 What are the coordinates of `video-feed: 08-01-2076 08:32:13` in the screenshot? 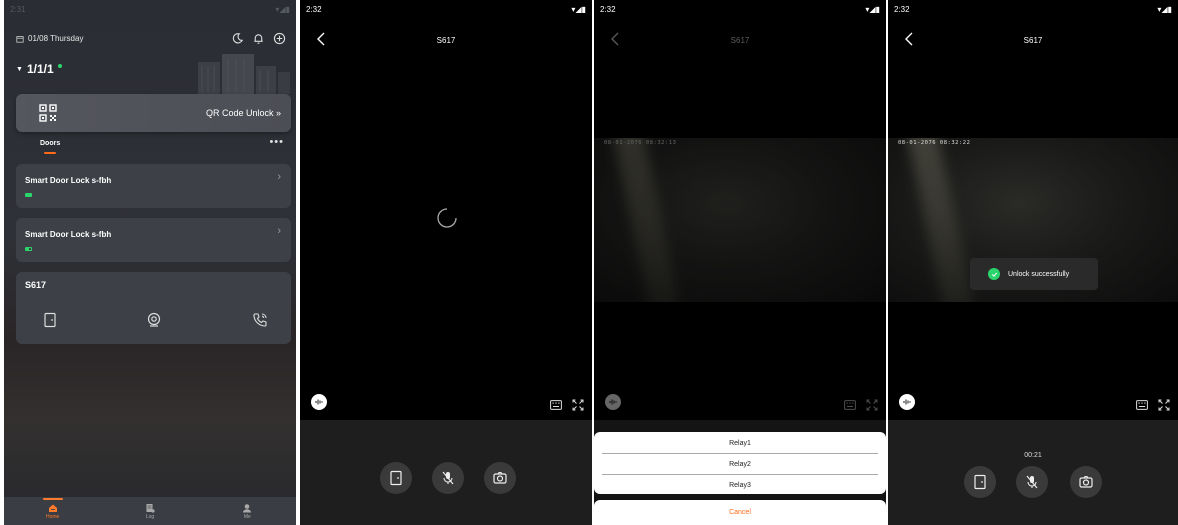 It's located at (740, 220).